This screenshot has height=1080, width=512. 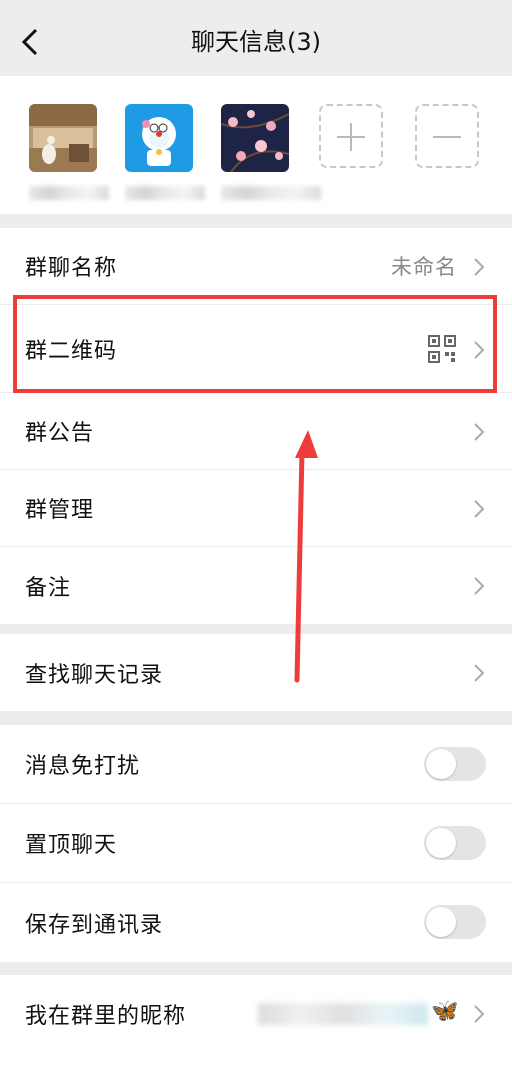 I want to click on search-section: 查找聊天记录, so click(x=256, y=672).